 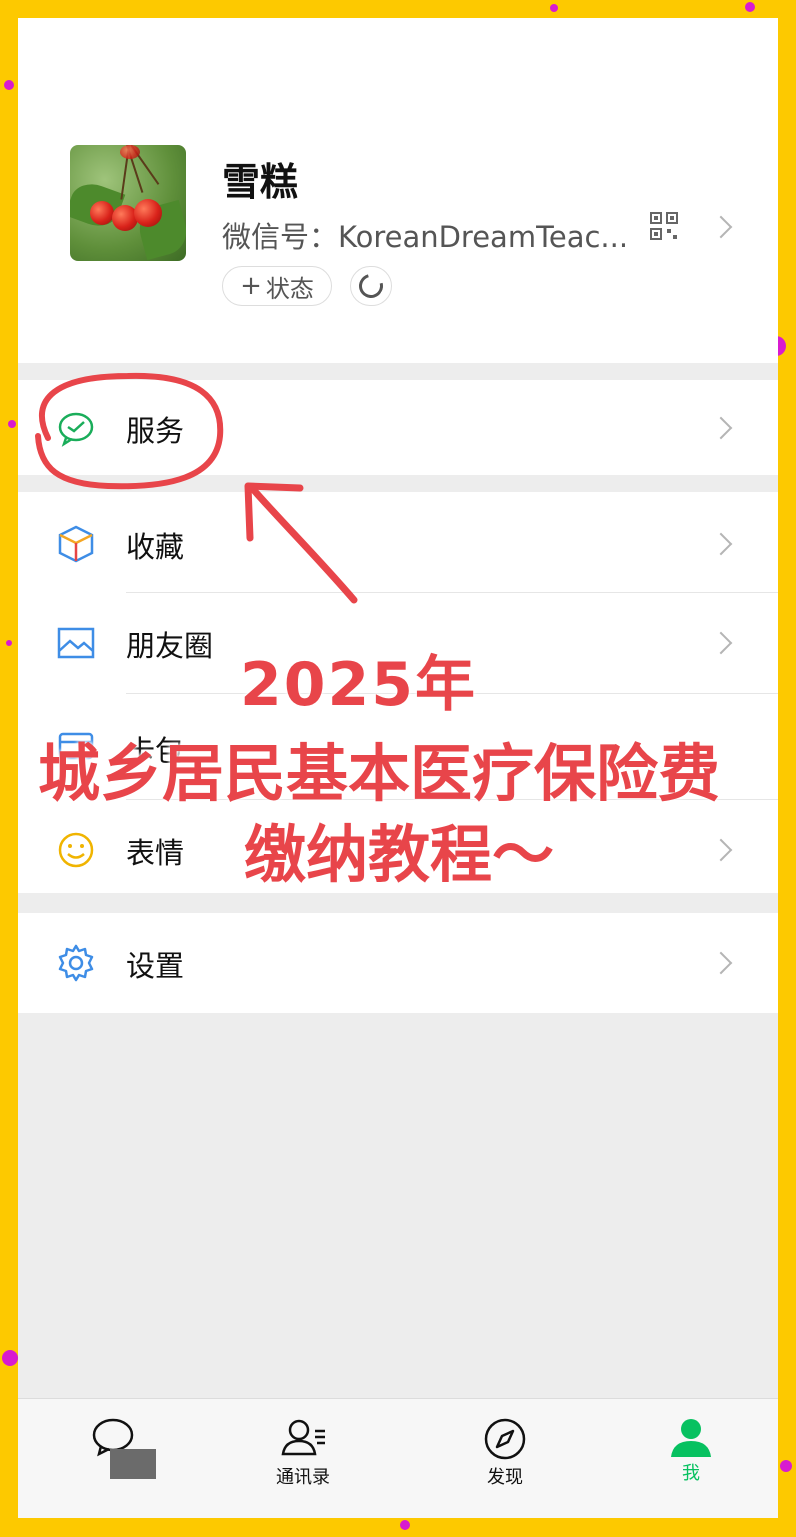 I want to click on tab-contacts: 通讯录, so click(x=303, y=1458).